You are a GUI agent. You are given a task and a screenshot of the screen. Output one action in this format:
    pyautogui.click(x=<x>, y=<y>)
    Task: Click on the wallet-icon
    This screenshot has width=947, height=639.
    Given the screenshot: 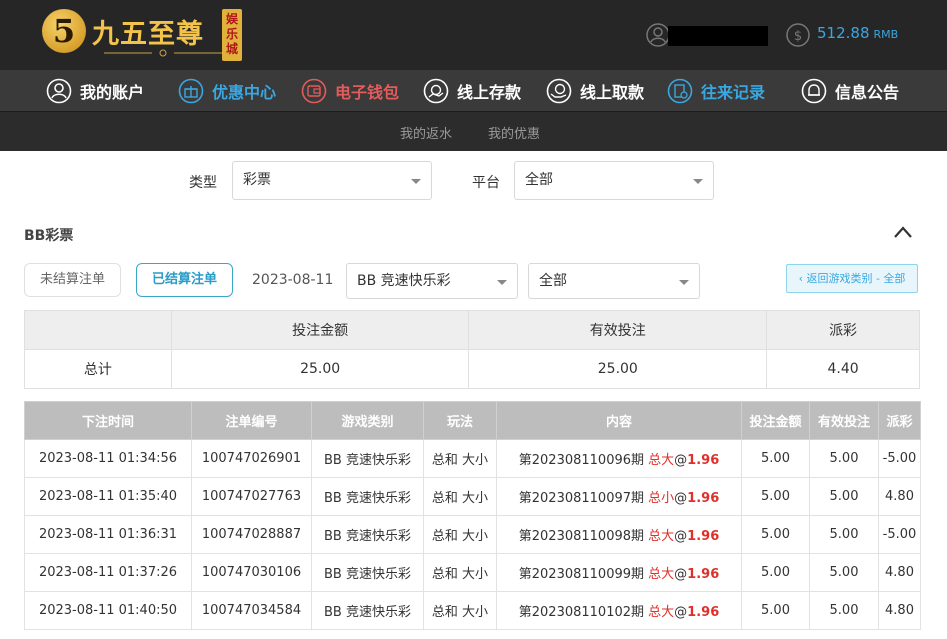 What is the action you would take?
    pyautogui.click(x=314, y=91)
    